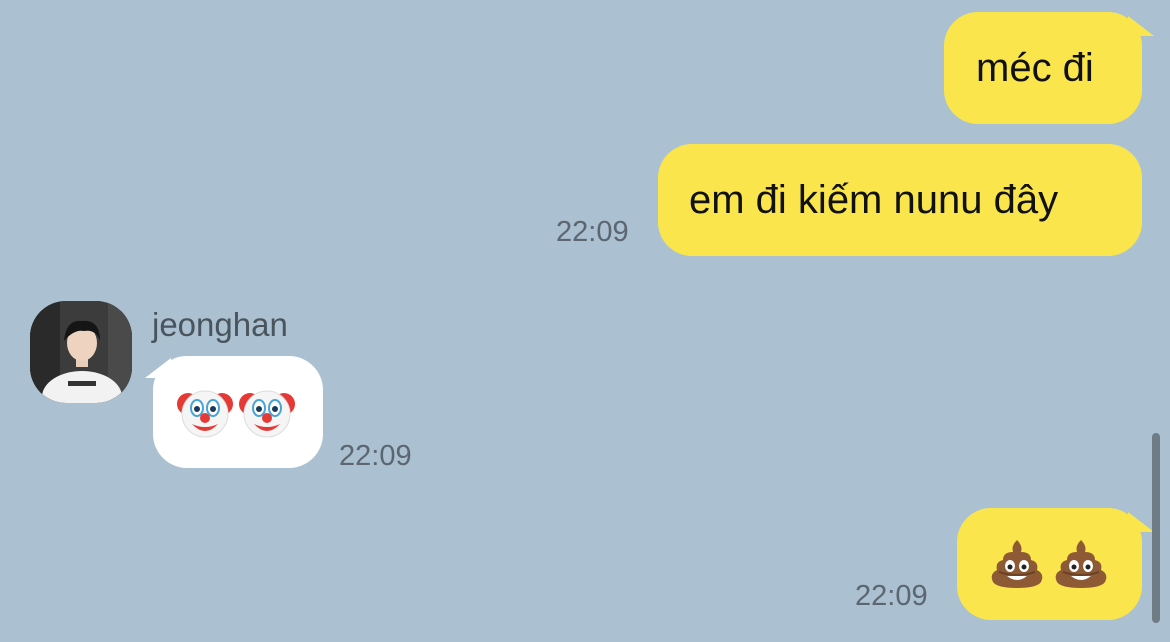 The height and width of the screenshot is (642, 1170). Describe the element at coordinates (874, 199) in the screenshot. I see `message-text: em đi kiếm nunu đây` at that location.